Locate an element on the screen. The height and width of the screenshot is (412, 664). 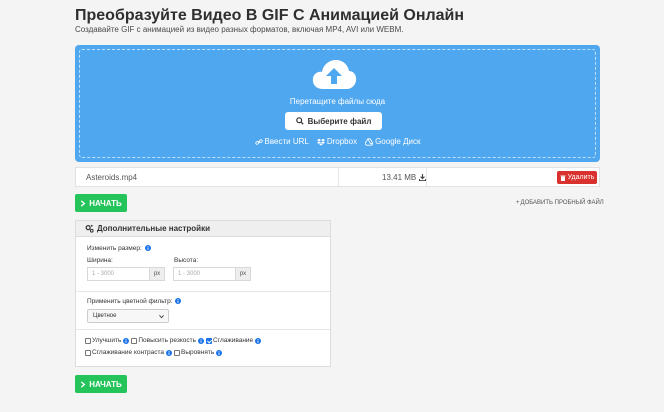
drop-files-text: Перетащите файлы сюда is located at coordinates (337, 101).